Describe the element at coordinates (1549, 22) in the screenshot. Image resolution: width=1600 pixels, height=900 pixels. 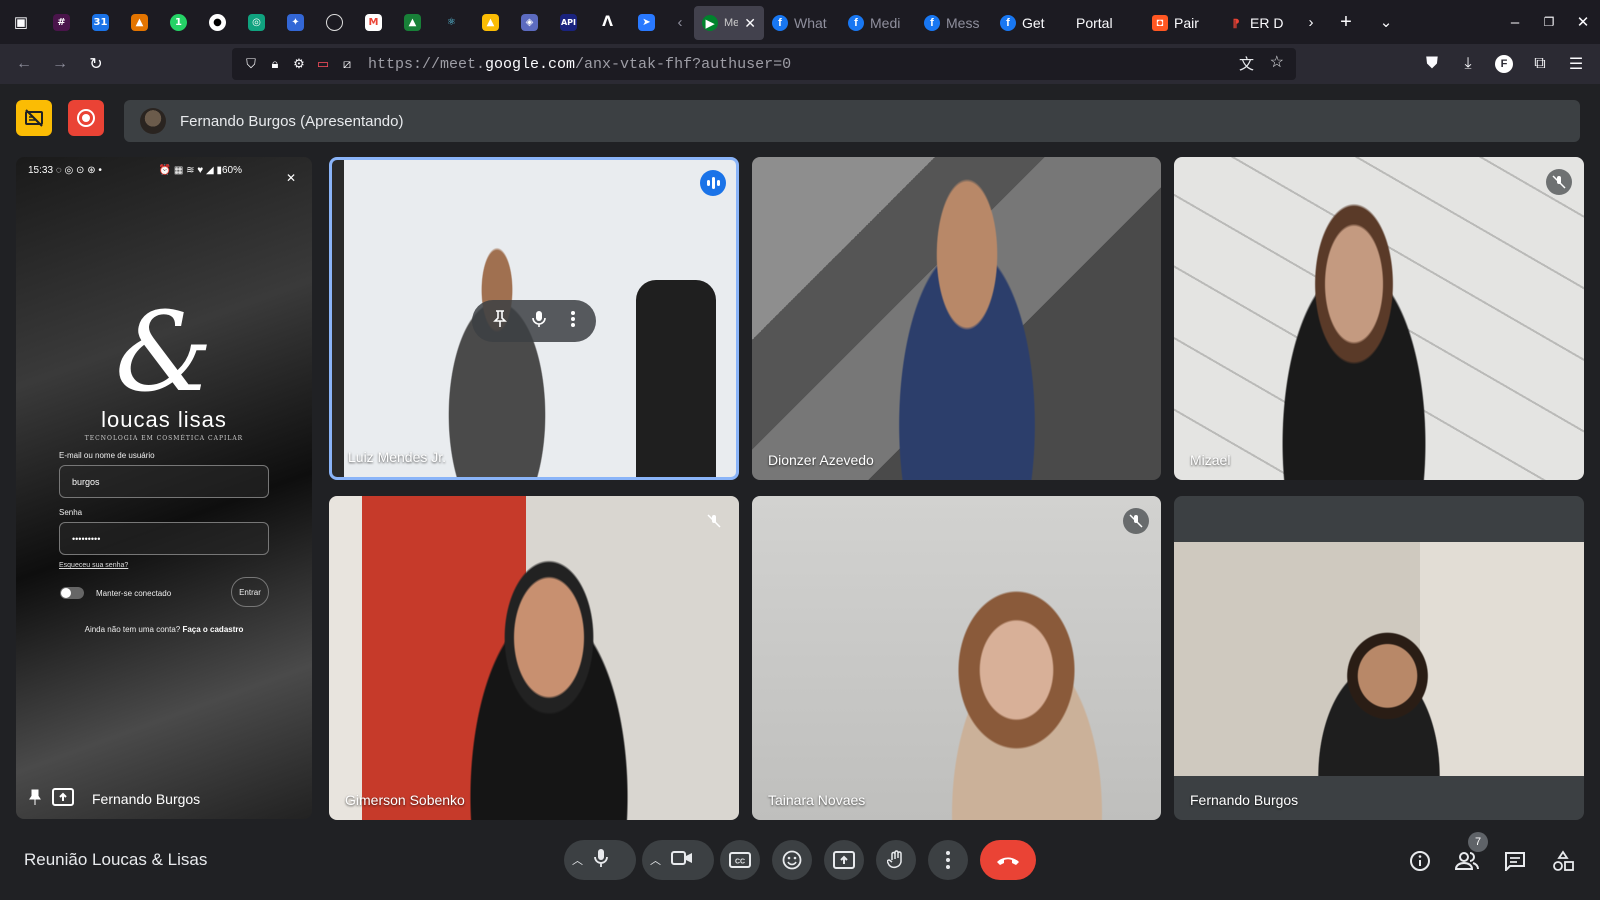
I see `restore-icon: ❐` at that location.